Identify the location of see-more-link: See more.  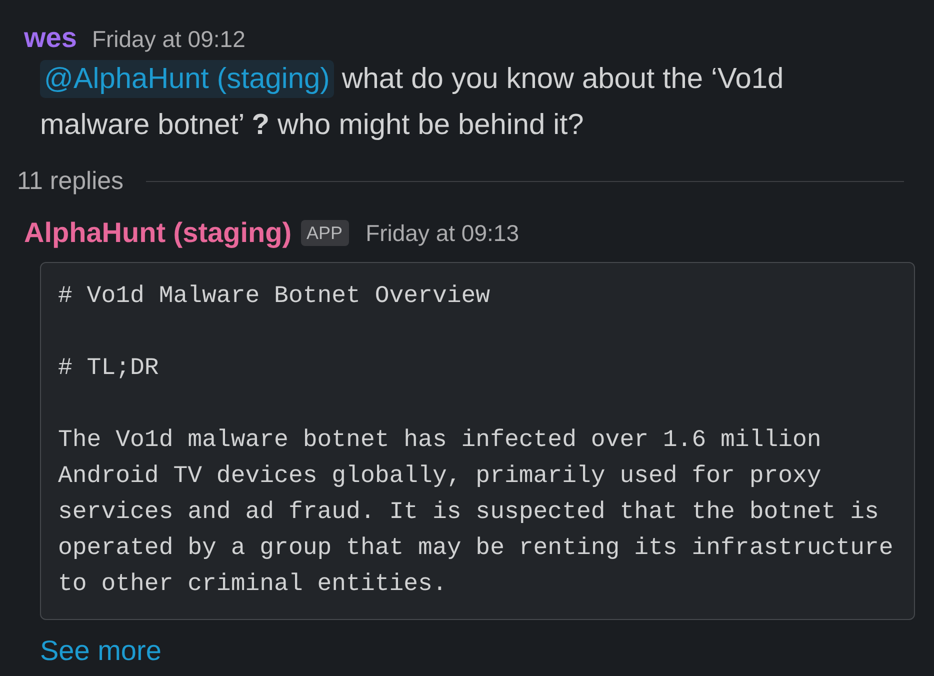
(101, 650).